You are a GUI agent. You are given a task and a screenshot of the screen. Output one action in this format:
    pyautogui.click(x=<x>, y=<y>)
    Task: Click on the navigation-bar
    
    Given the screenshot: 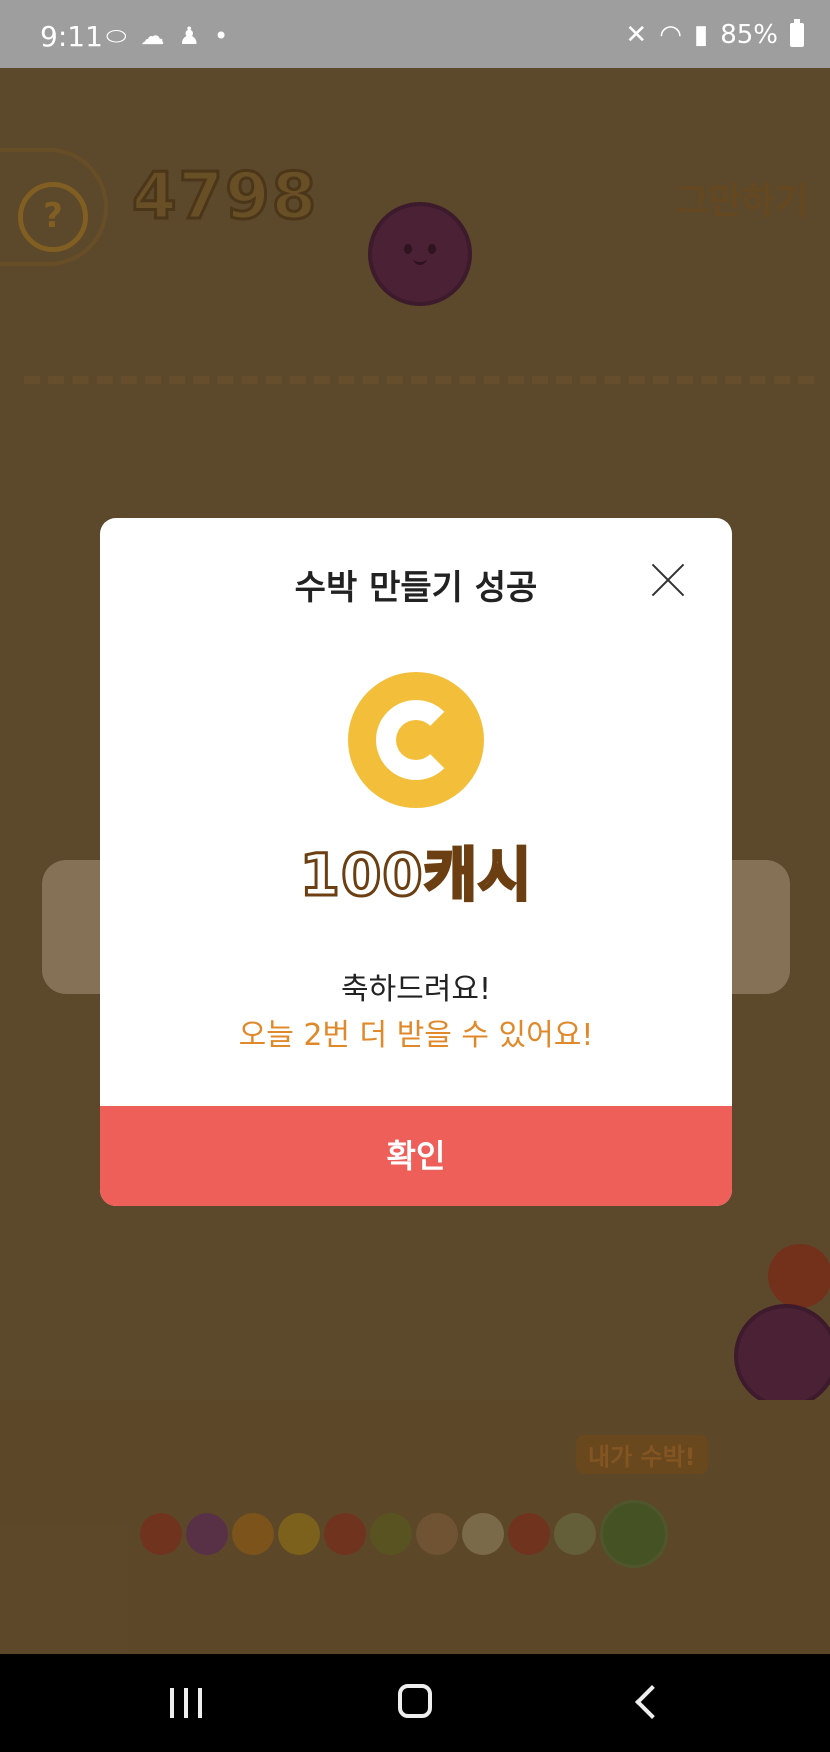 What is the action you would take?
    pyautogui.click(x=415, y=1703)
    